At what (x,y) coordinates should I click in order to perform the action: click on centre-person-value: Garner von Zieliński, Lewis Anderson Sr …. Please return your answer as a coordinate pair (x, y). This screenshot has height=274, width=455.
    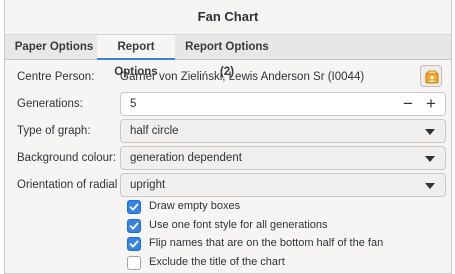
    Looking at the image, I should click on (242, 77).